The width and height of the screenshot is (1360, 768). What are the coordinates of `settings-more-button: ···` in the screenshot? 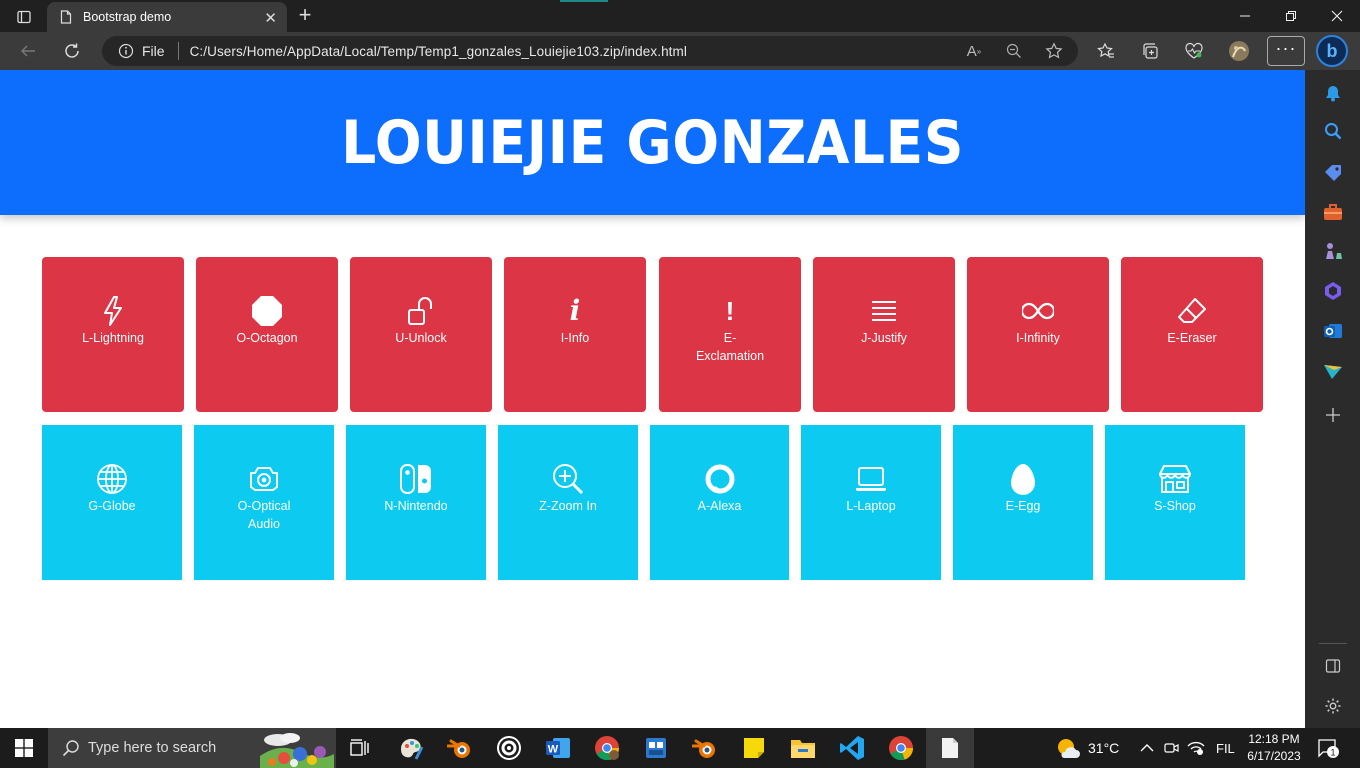 It's located at (1286, 51).